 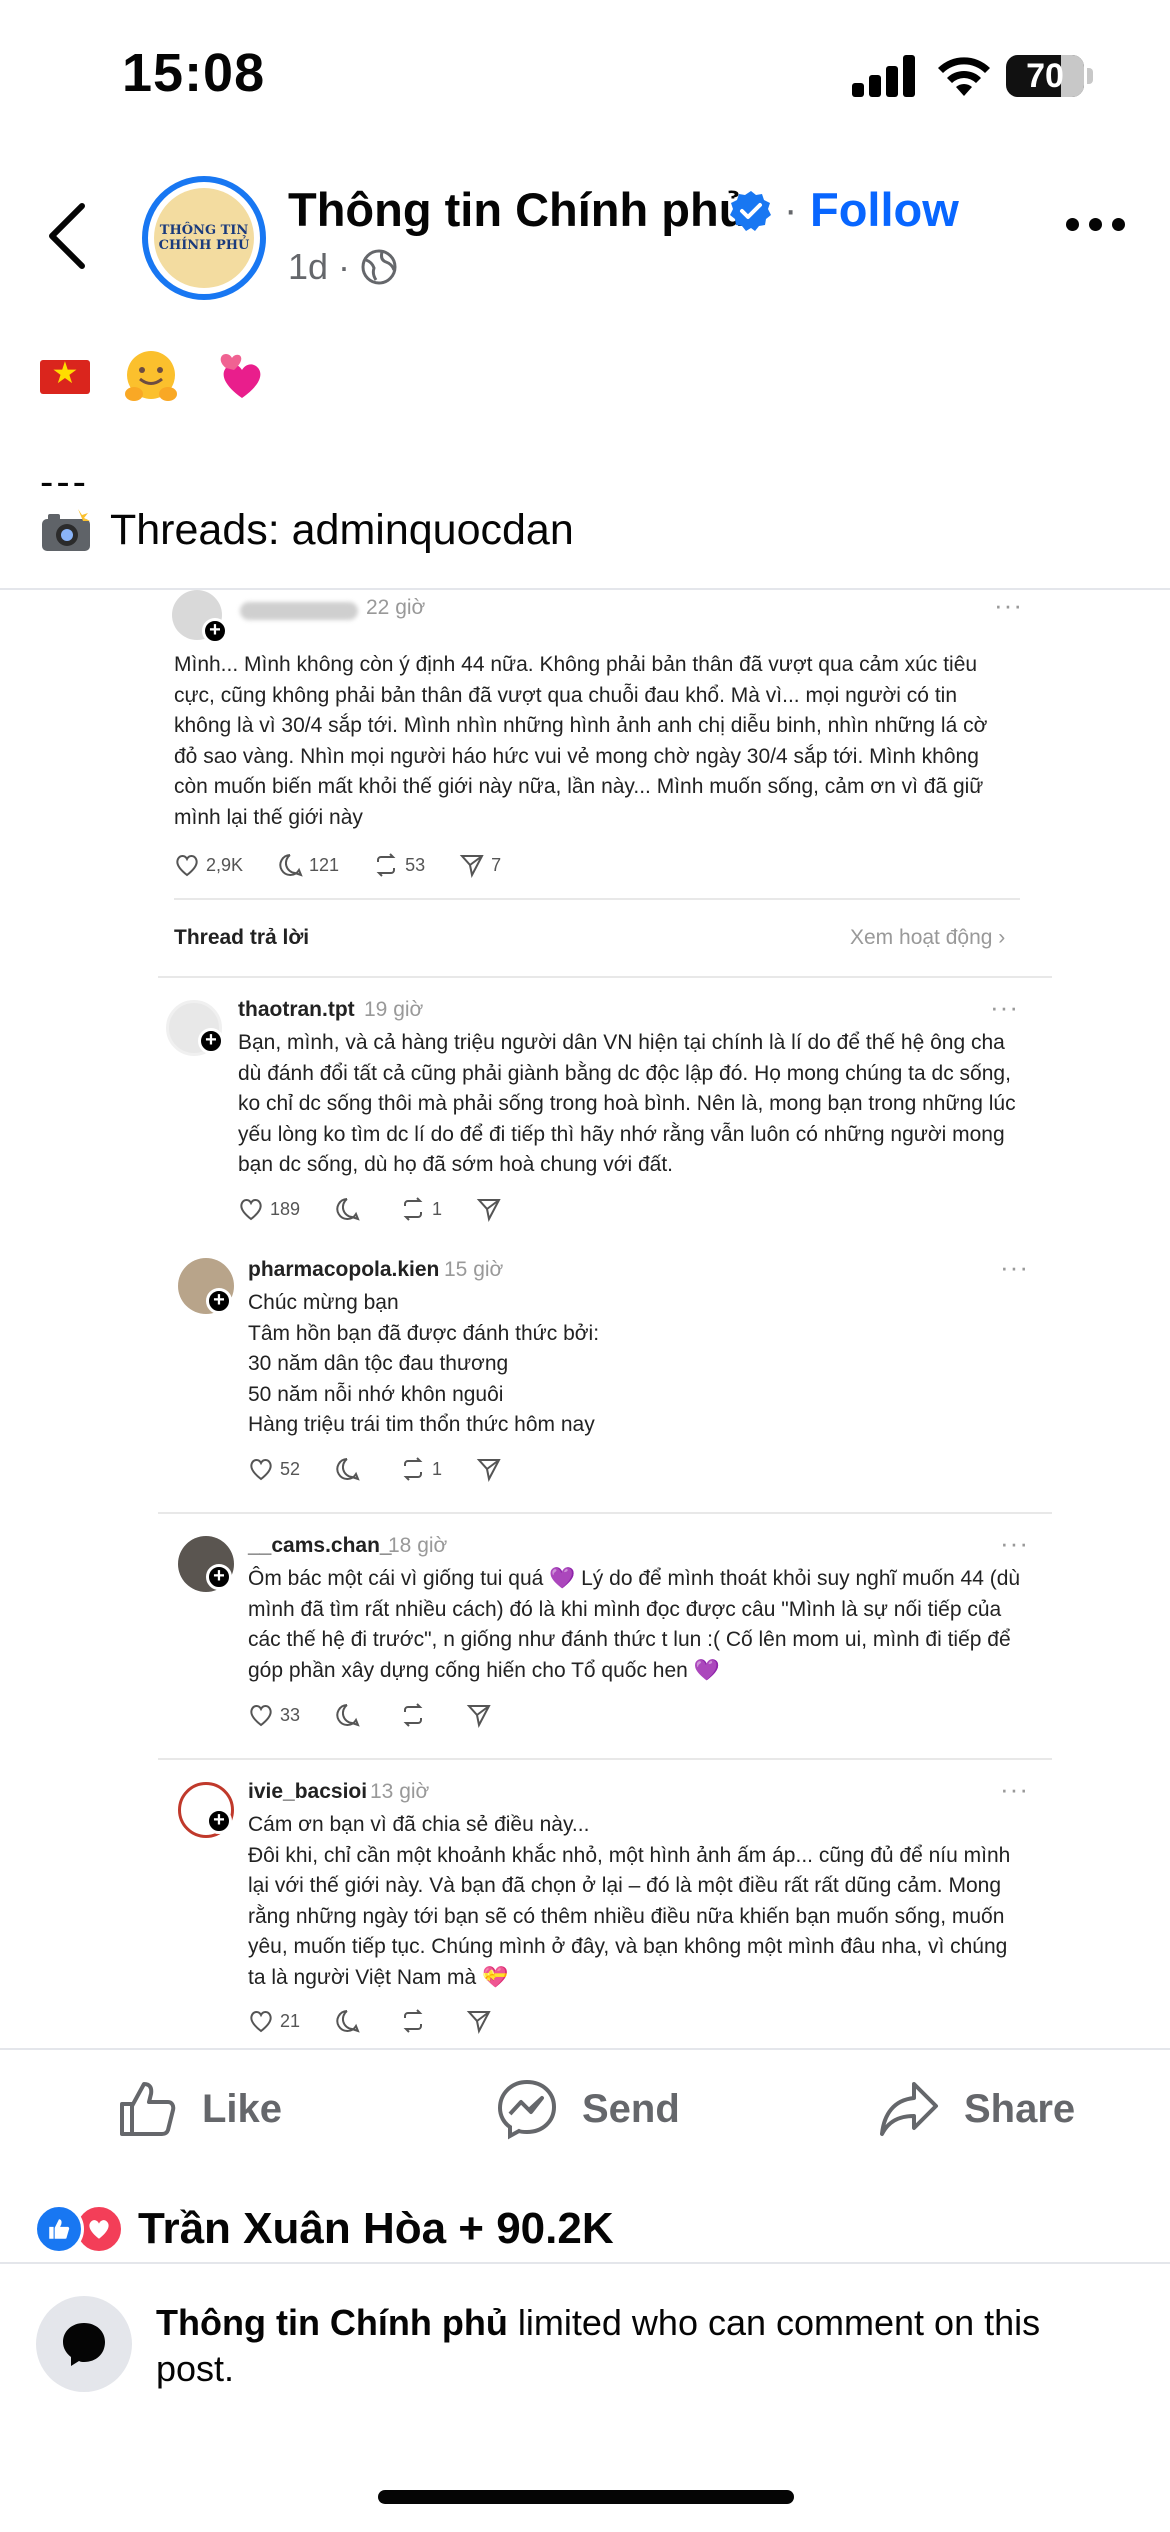 I want to click on cellular-signal-icon, so click(x=884, y=76).